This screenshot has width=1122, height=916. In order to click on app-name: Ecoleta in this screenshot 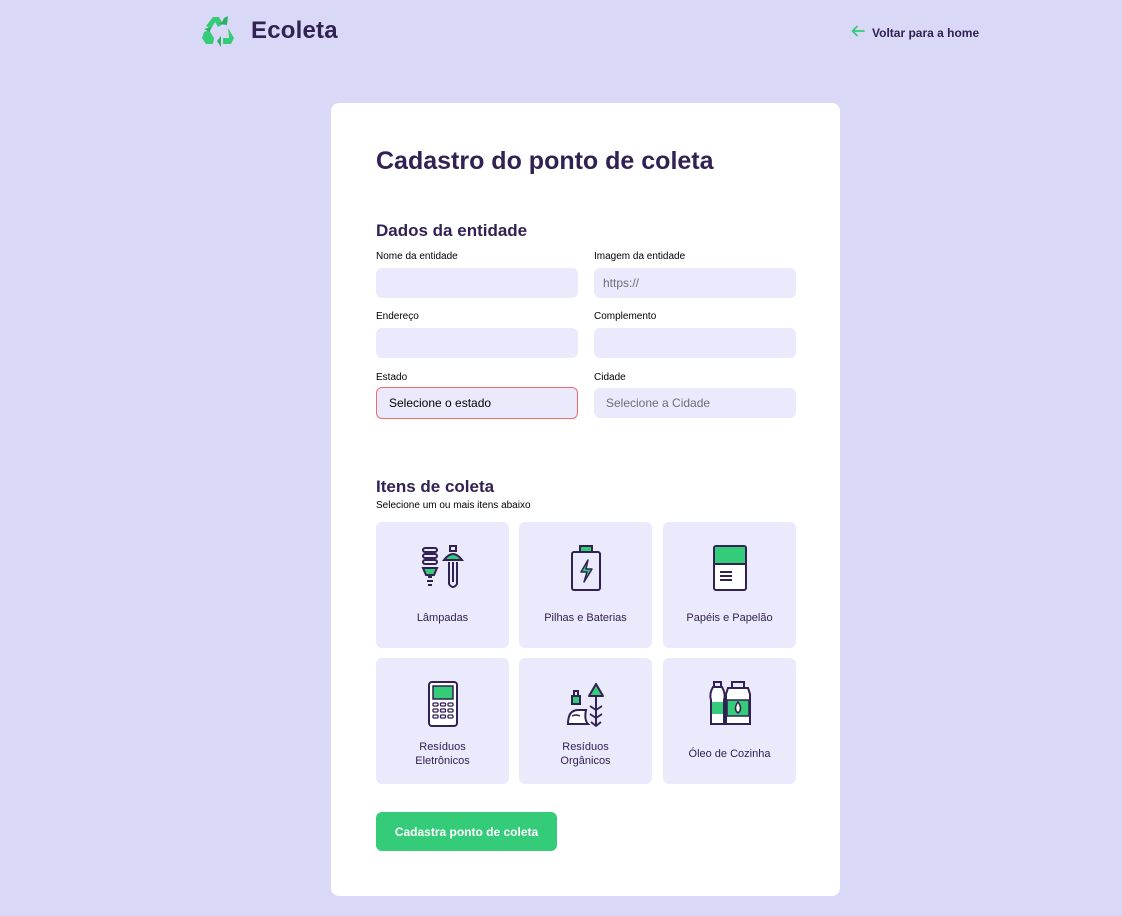, I will do `click(294, 30)`.